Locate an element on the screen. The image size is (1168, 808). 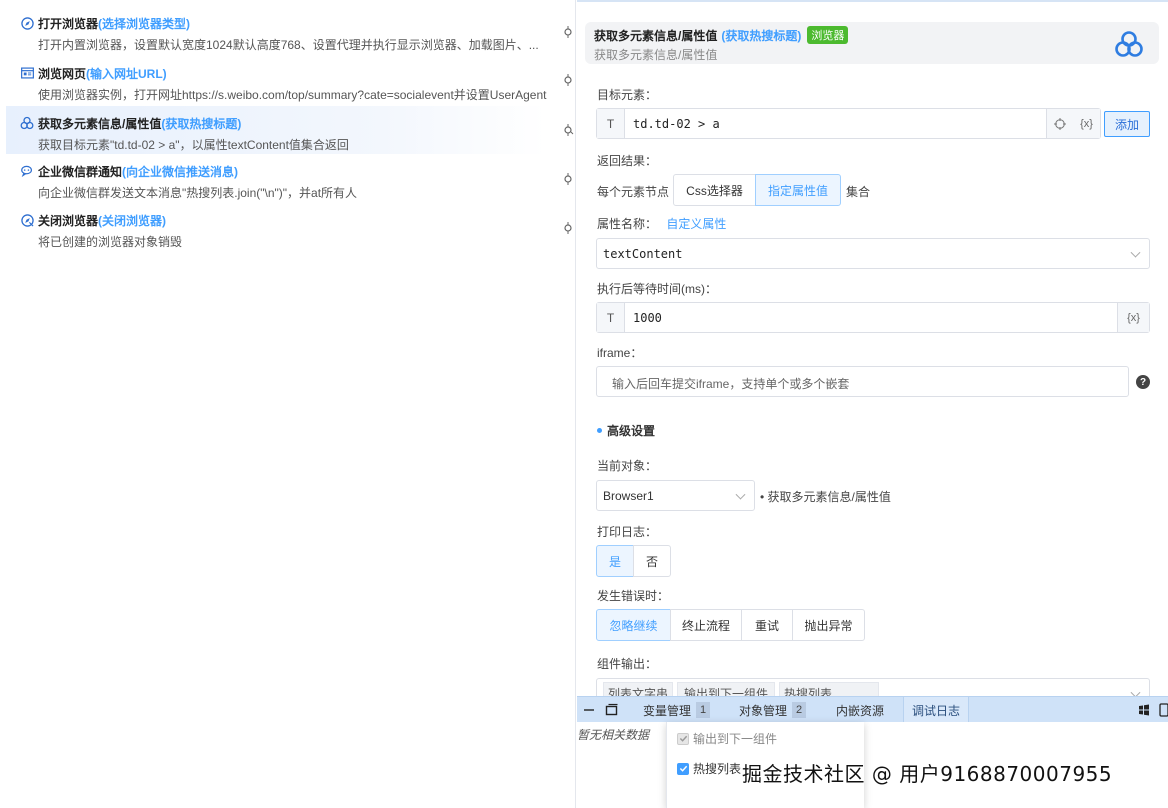
panel-subtitle: 获取多元素信息/属性值 is located at coordinates (656, 55).